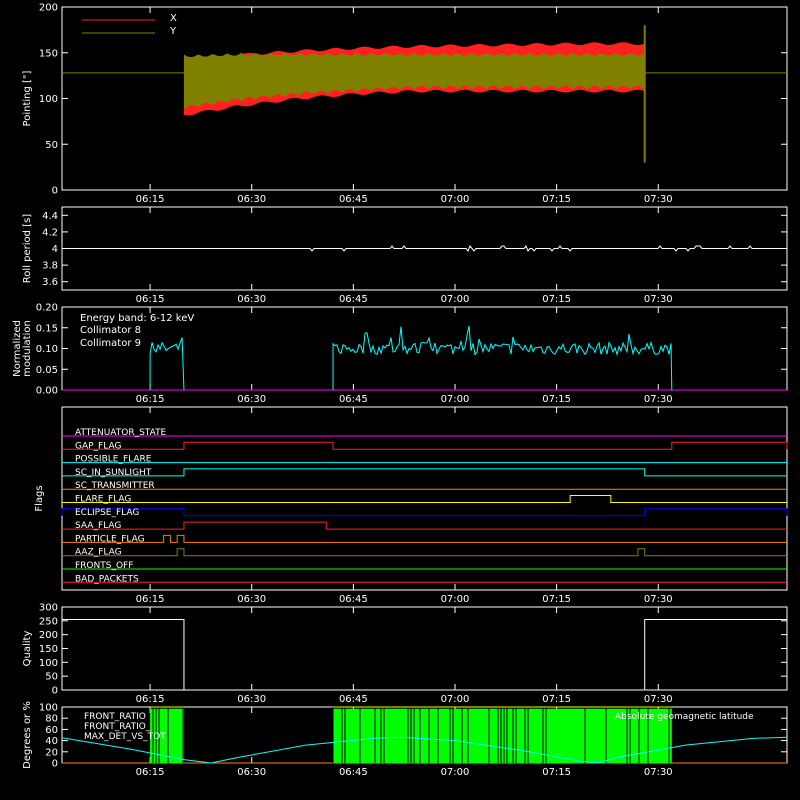 Image resolution: width=800 pixels, height=800 pixels. I want to click on flag-line-gap_flag, so click(425, 445).